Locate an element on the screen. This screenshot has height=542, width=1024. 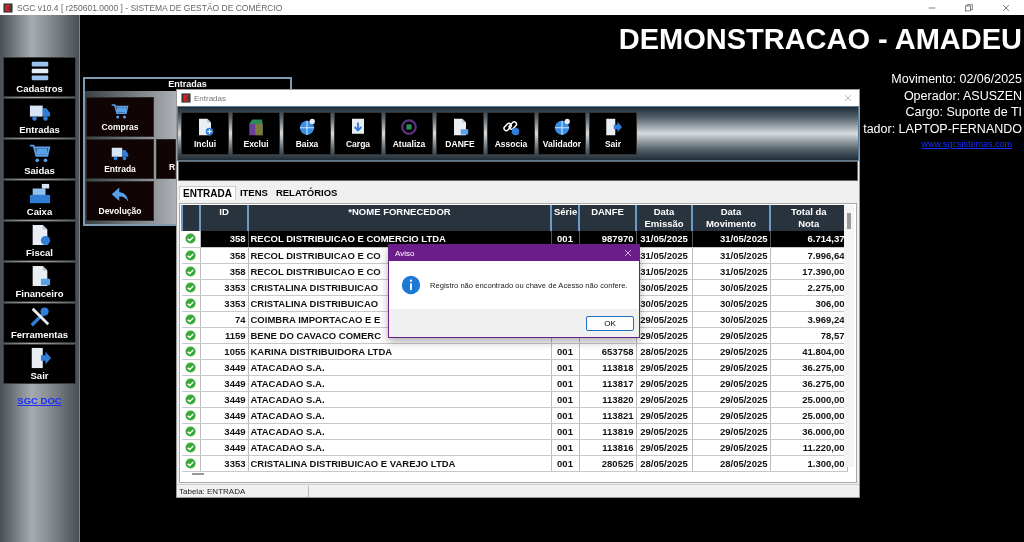
download-icon is located at coordinates (358, 127).